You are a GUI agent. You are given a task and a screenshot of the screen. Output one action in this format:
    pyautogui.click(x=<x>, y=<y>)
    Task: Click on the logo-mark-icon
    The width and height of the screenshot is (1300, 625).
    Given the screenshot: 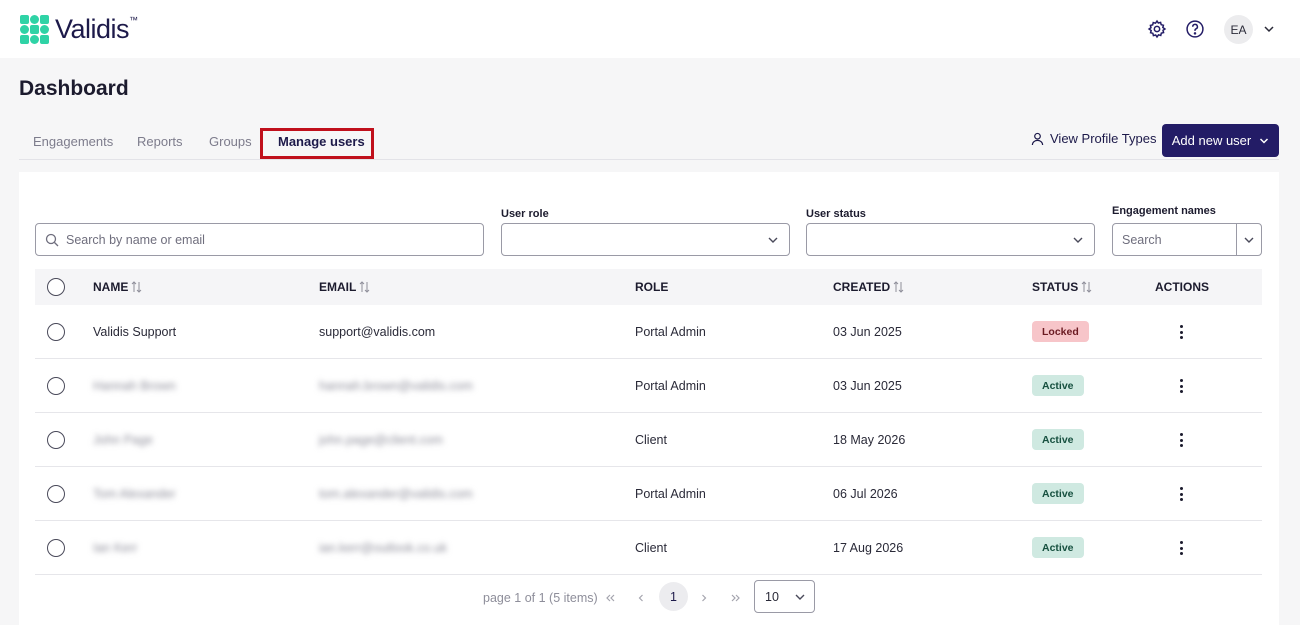 What is the action you would take?
    pyautogui.click(x=34, y=29)
    